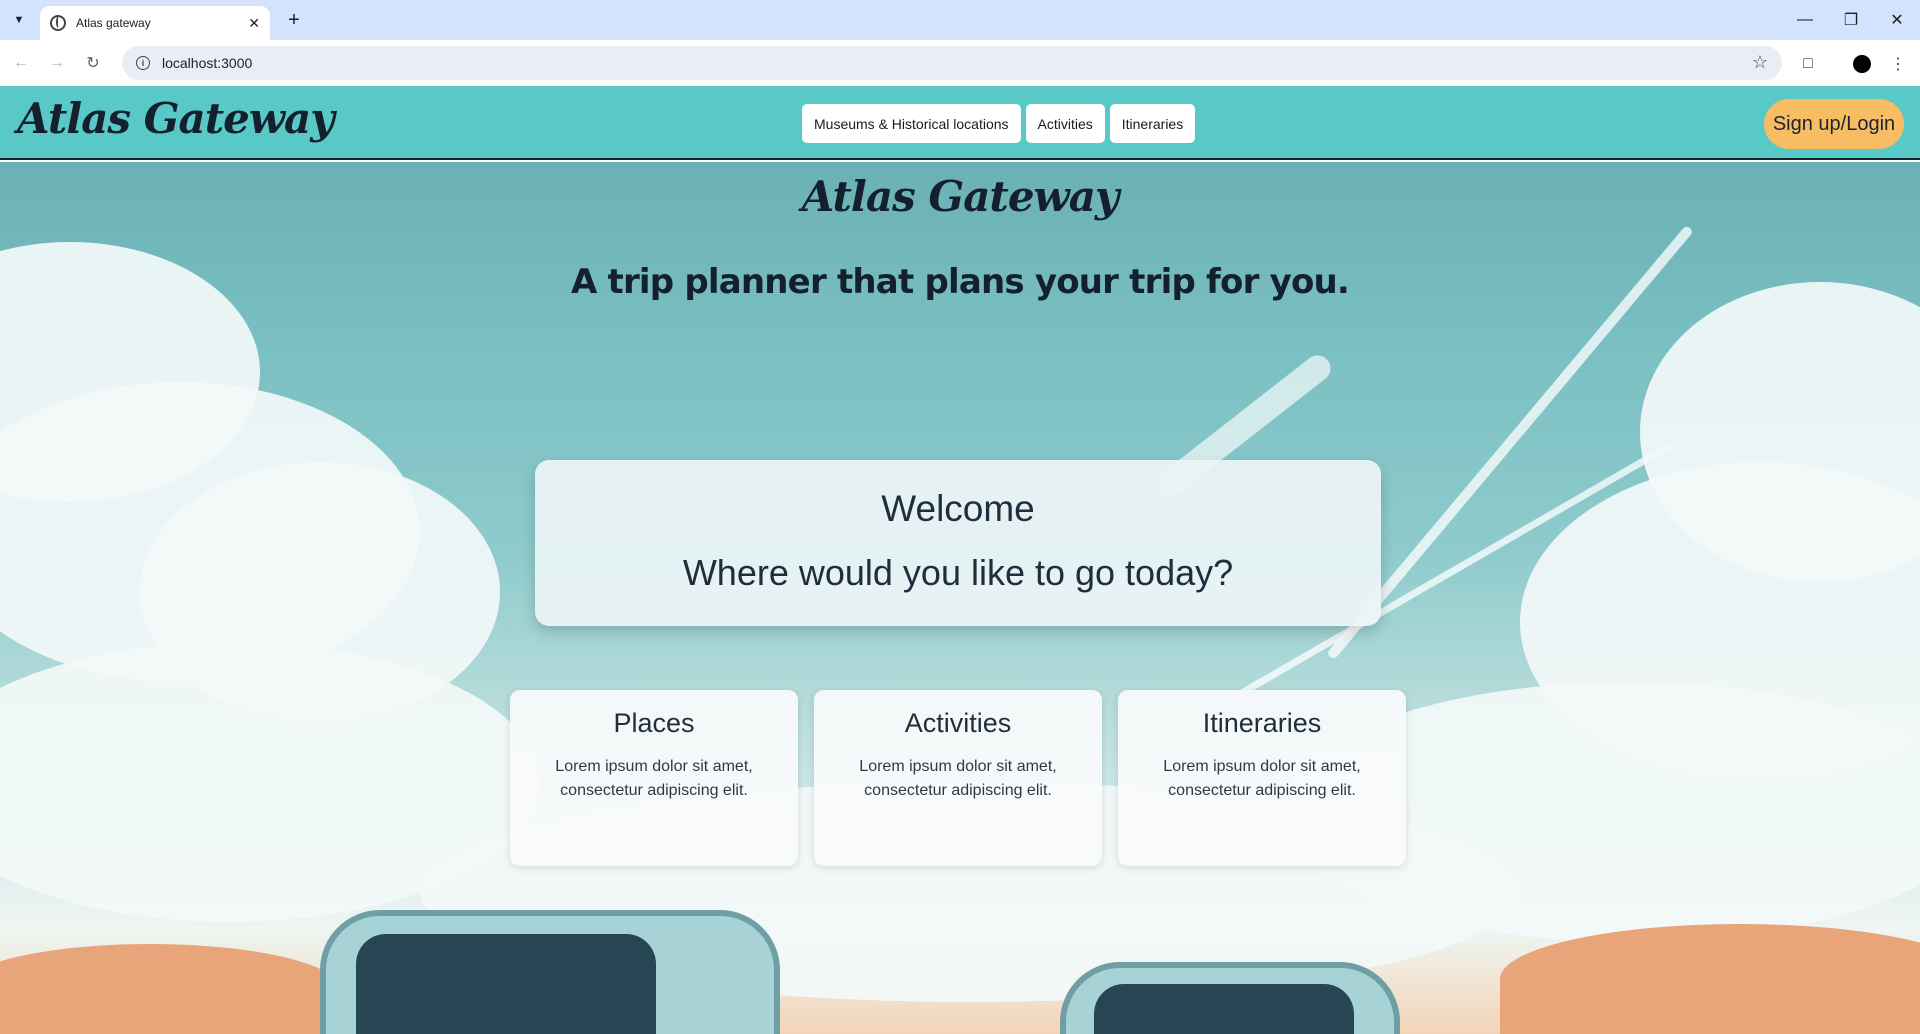  Describe the element at coordinates (958, 572) in the screenshot. I see `welcome-question: Where would you like to go today?` at that location.